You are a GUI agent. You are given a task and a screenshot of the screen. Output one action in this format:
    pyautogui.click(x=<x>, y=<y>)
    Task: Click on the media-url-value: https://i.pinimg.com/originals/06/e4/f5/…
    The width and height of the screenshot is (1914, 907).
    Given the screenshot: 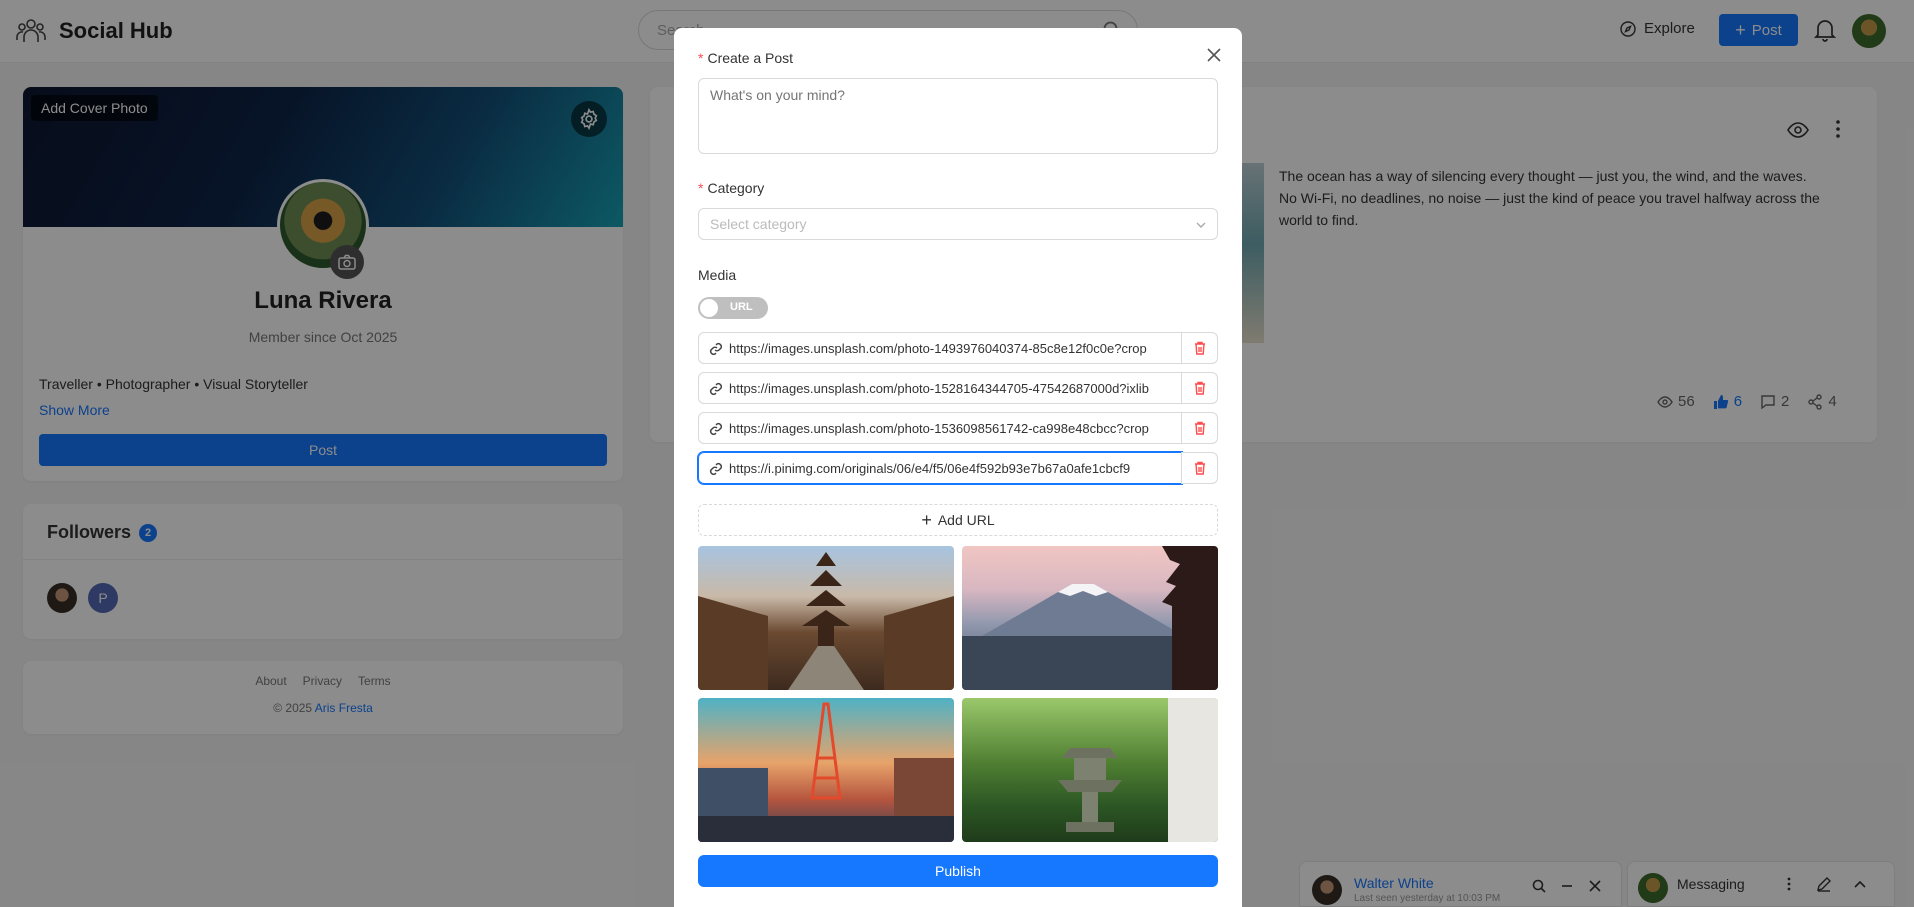 What is the action you would take?
    pyautogui.click(x=930, y=468)
    